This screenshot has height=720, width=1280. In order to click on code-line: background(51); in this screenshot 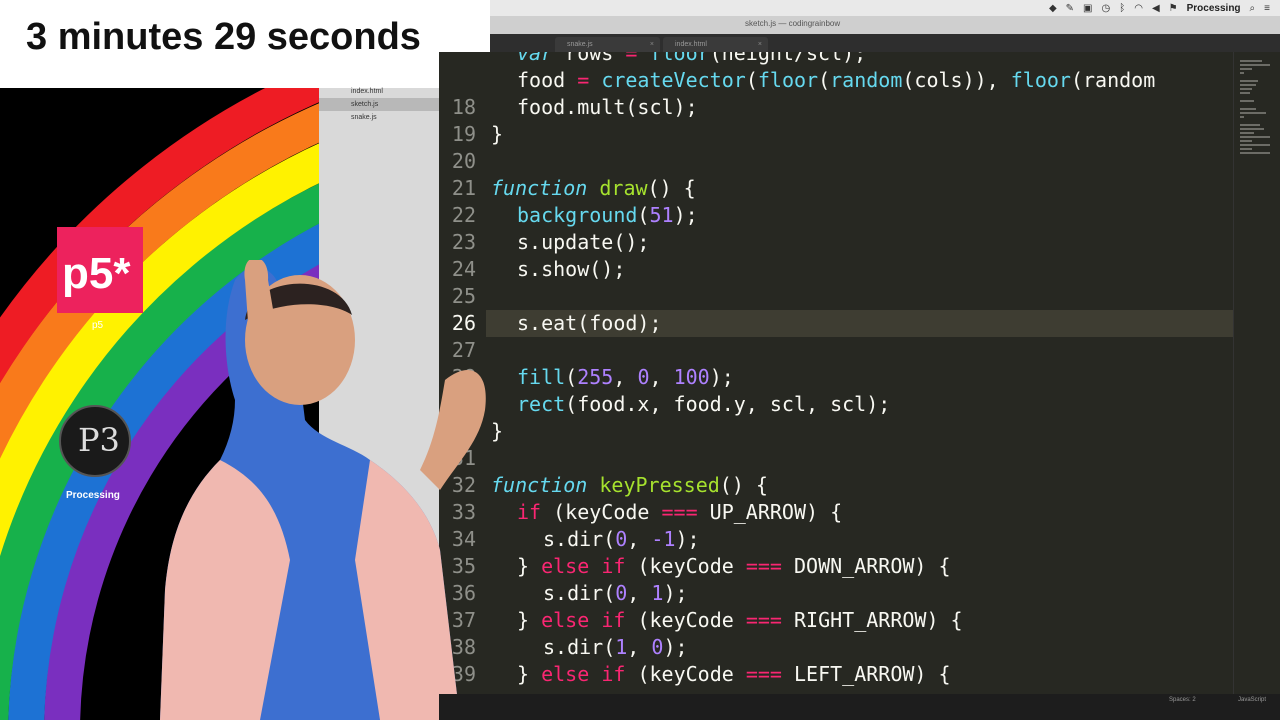, I will do `click(607, 215)`.